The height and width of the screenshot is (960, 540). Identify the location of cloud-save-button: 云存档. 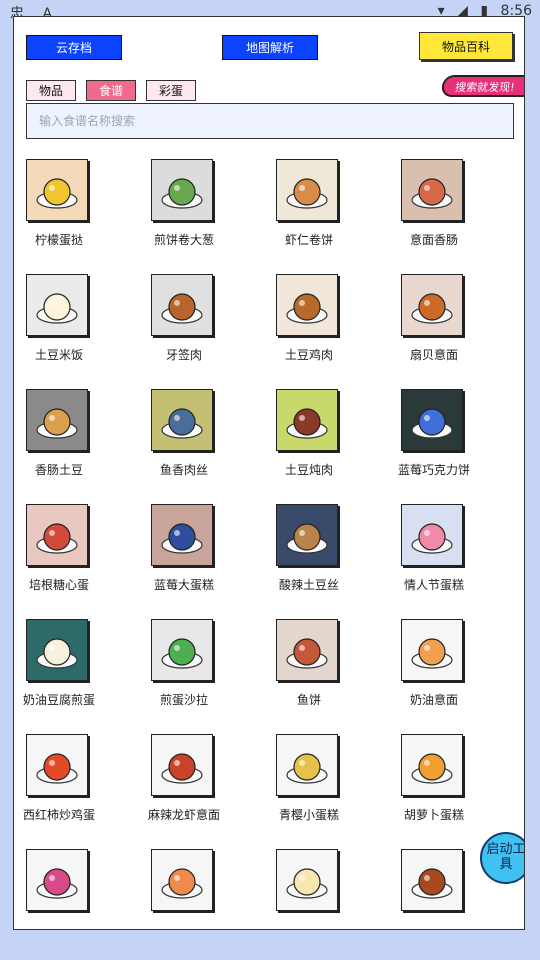
(74, 47).